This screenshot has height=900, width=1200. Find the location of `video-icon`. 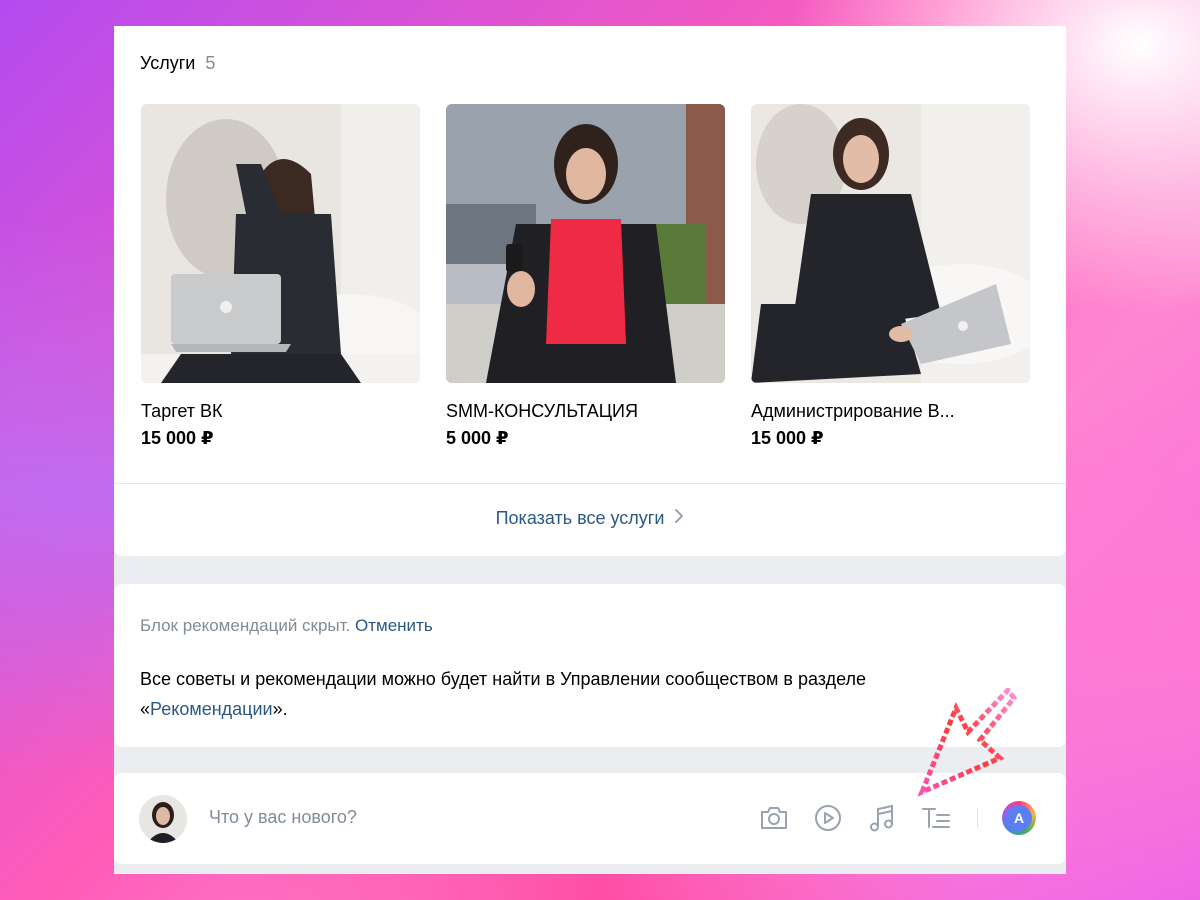

video-icon is located at coordinates (828, 818).